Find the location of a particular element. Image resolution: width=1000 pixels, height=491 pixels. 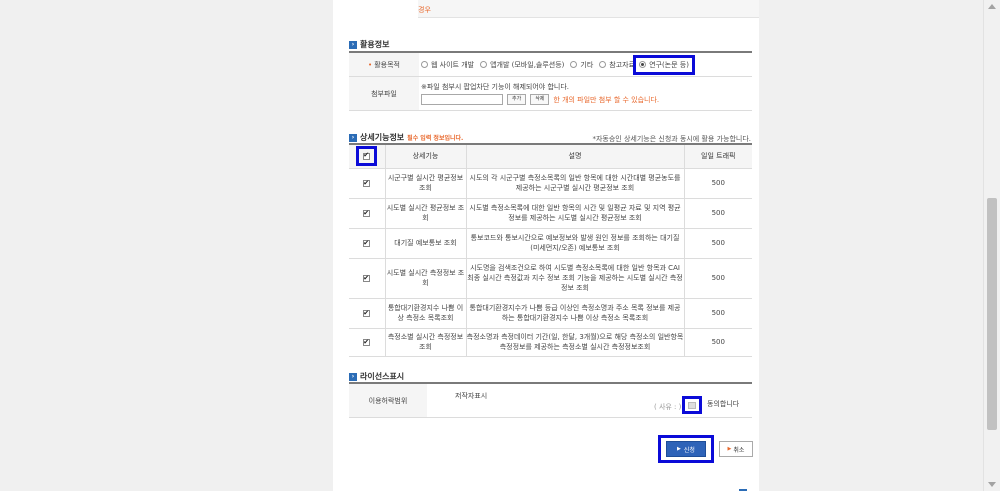

purpose-option-reference: 참고자료 is located at coordinates (617, 65).